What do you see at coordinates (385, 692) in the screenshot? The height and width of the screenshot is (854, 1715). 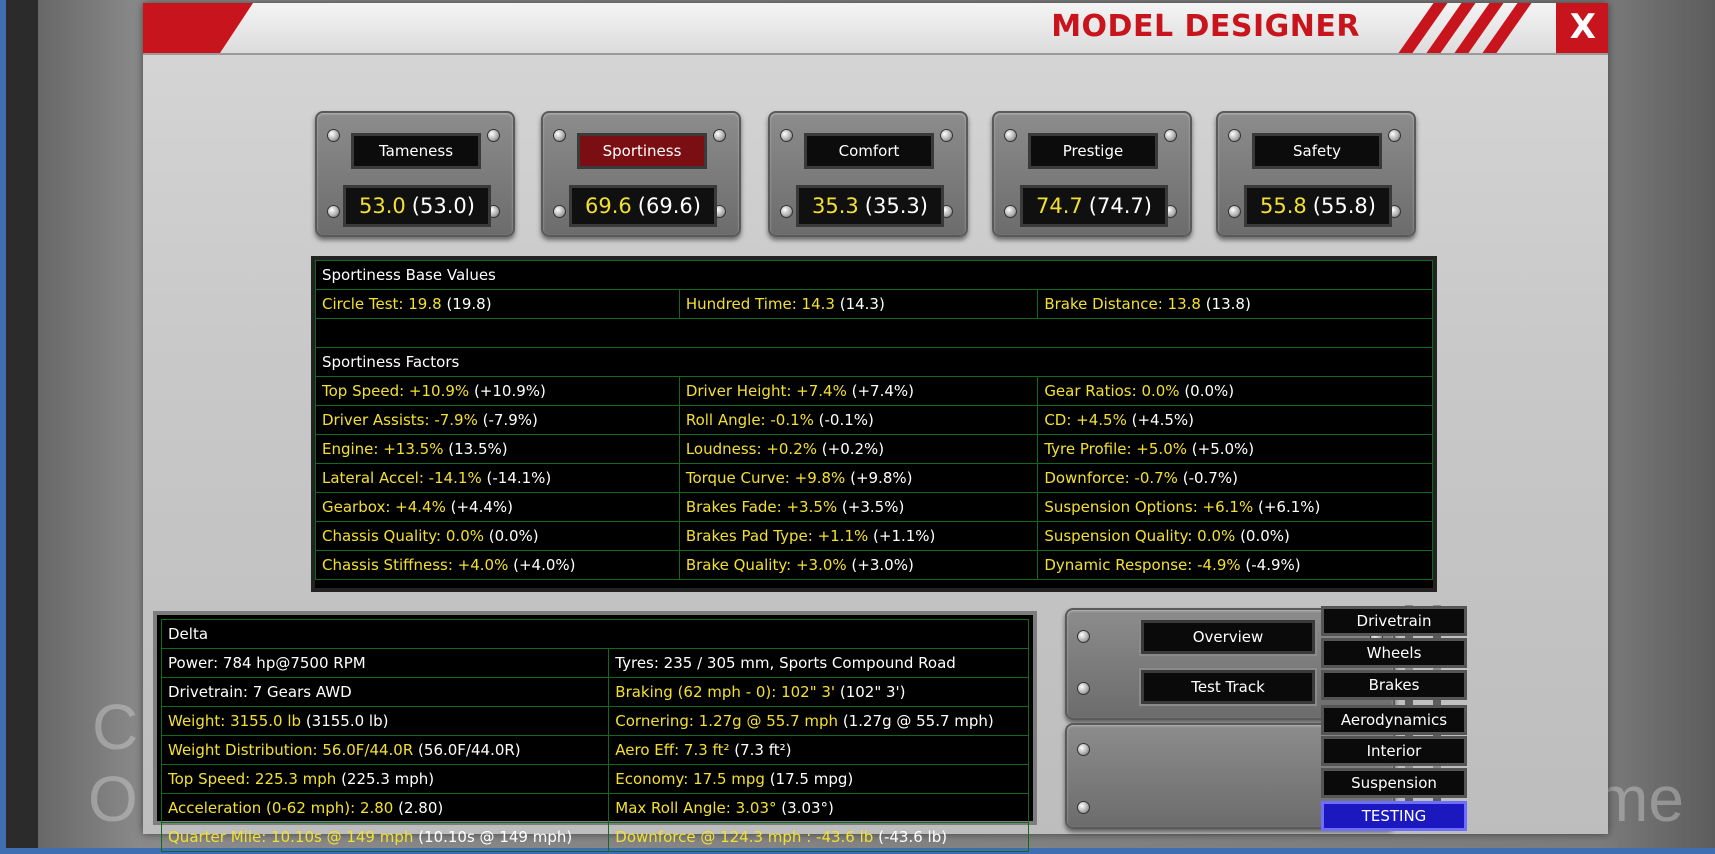 I see `stat-drivetrain: Drivetrain: 7 Gears AWD` at bounding box center [385, 692].